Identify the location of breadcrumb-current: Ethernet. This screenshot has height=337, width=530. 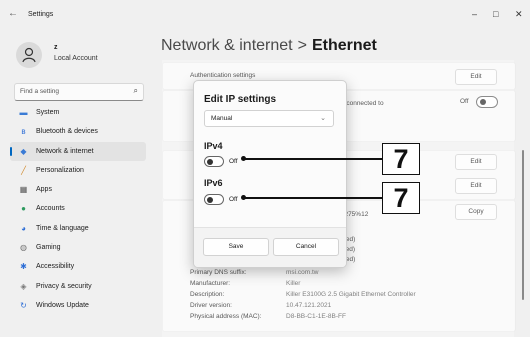
(344, 45).